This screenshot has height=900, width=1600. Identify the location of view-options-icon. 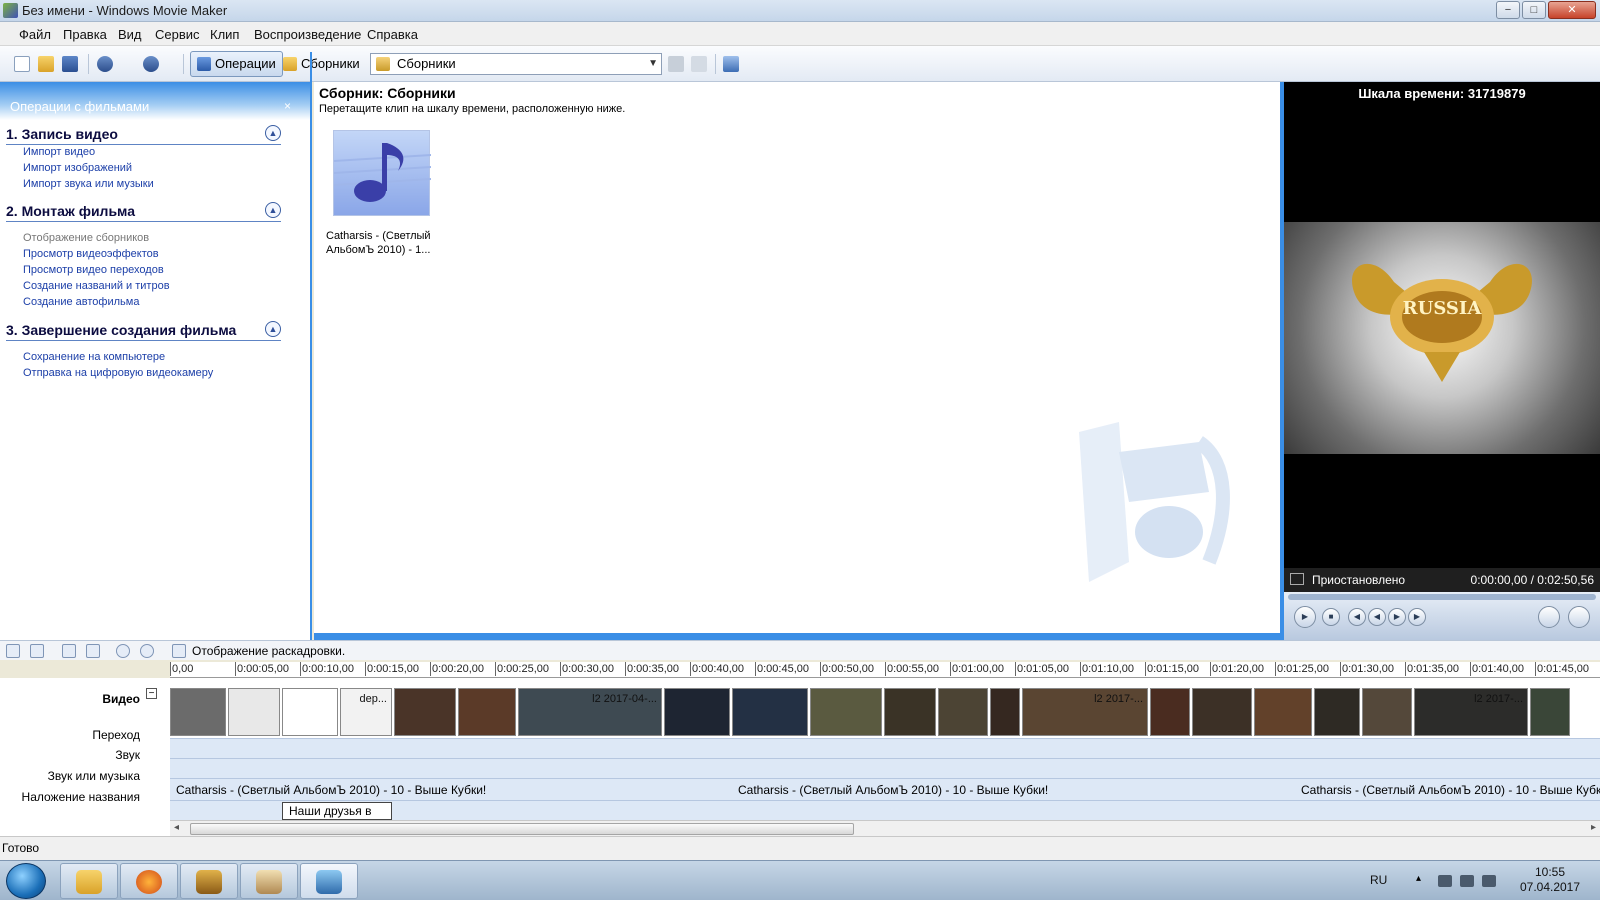
(731, 64).